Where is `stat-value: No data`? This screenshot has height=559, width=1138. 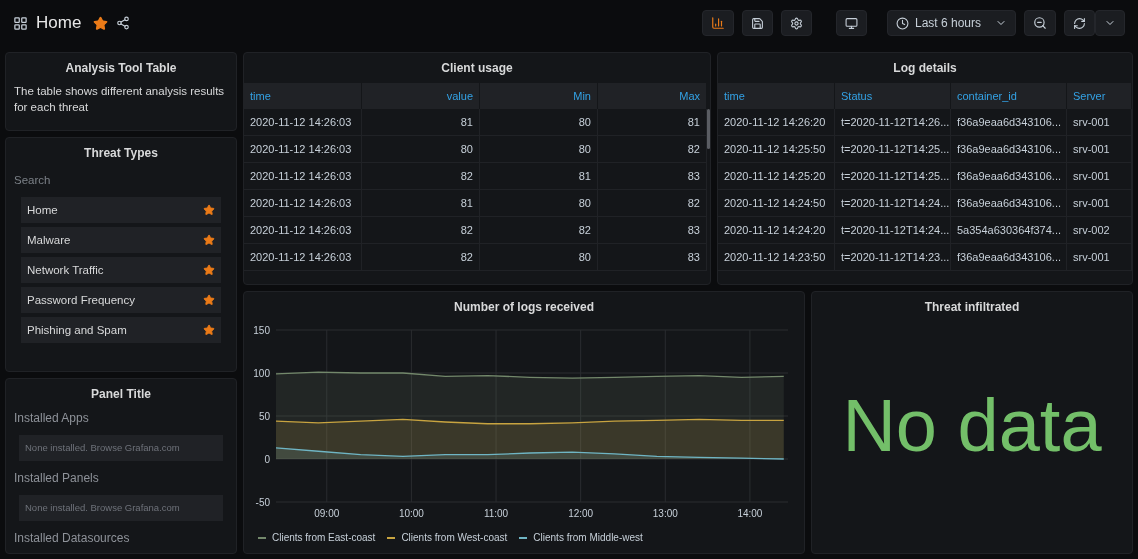 stat-value: No data is located at coordinates (972, 425).